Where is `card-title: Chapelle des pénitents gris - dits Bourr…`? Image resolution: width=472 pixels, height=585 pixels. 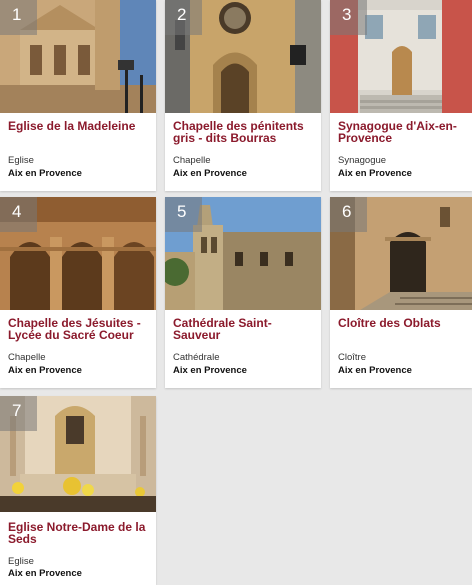
card-title: Chapelle des pénitents gris - dits Bourr… is located at coordinates (244, 132).